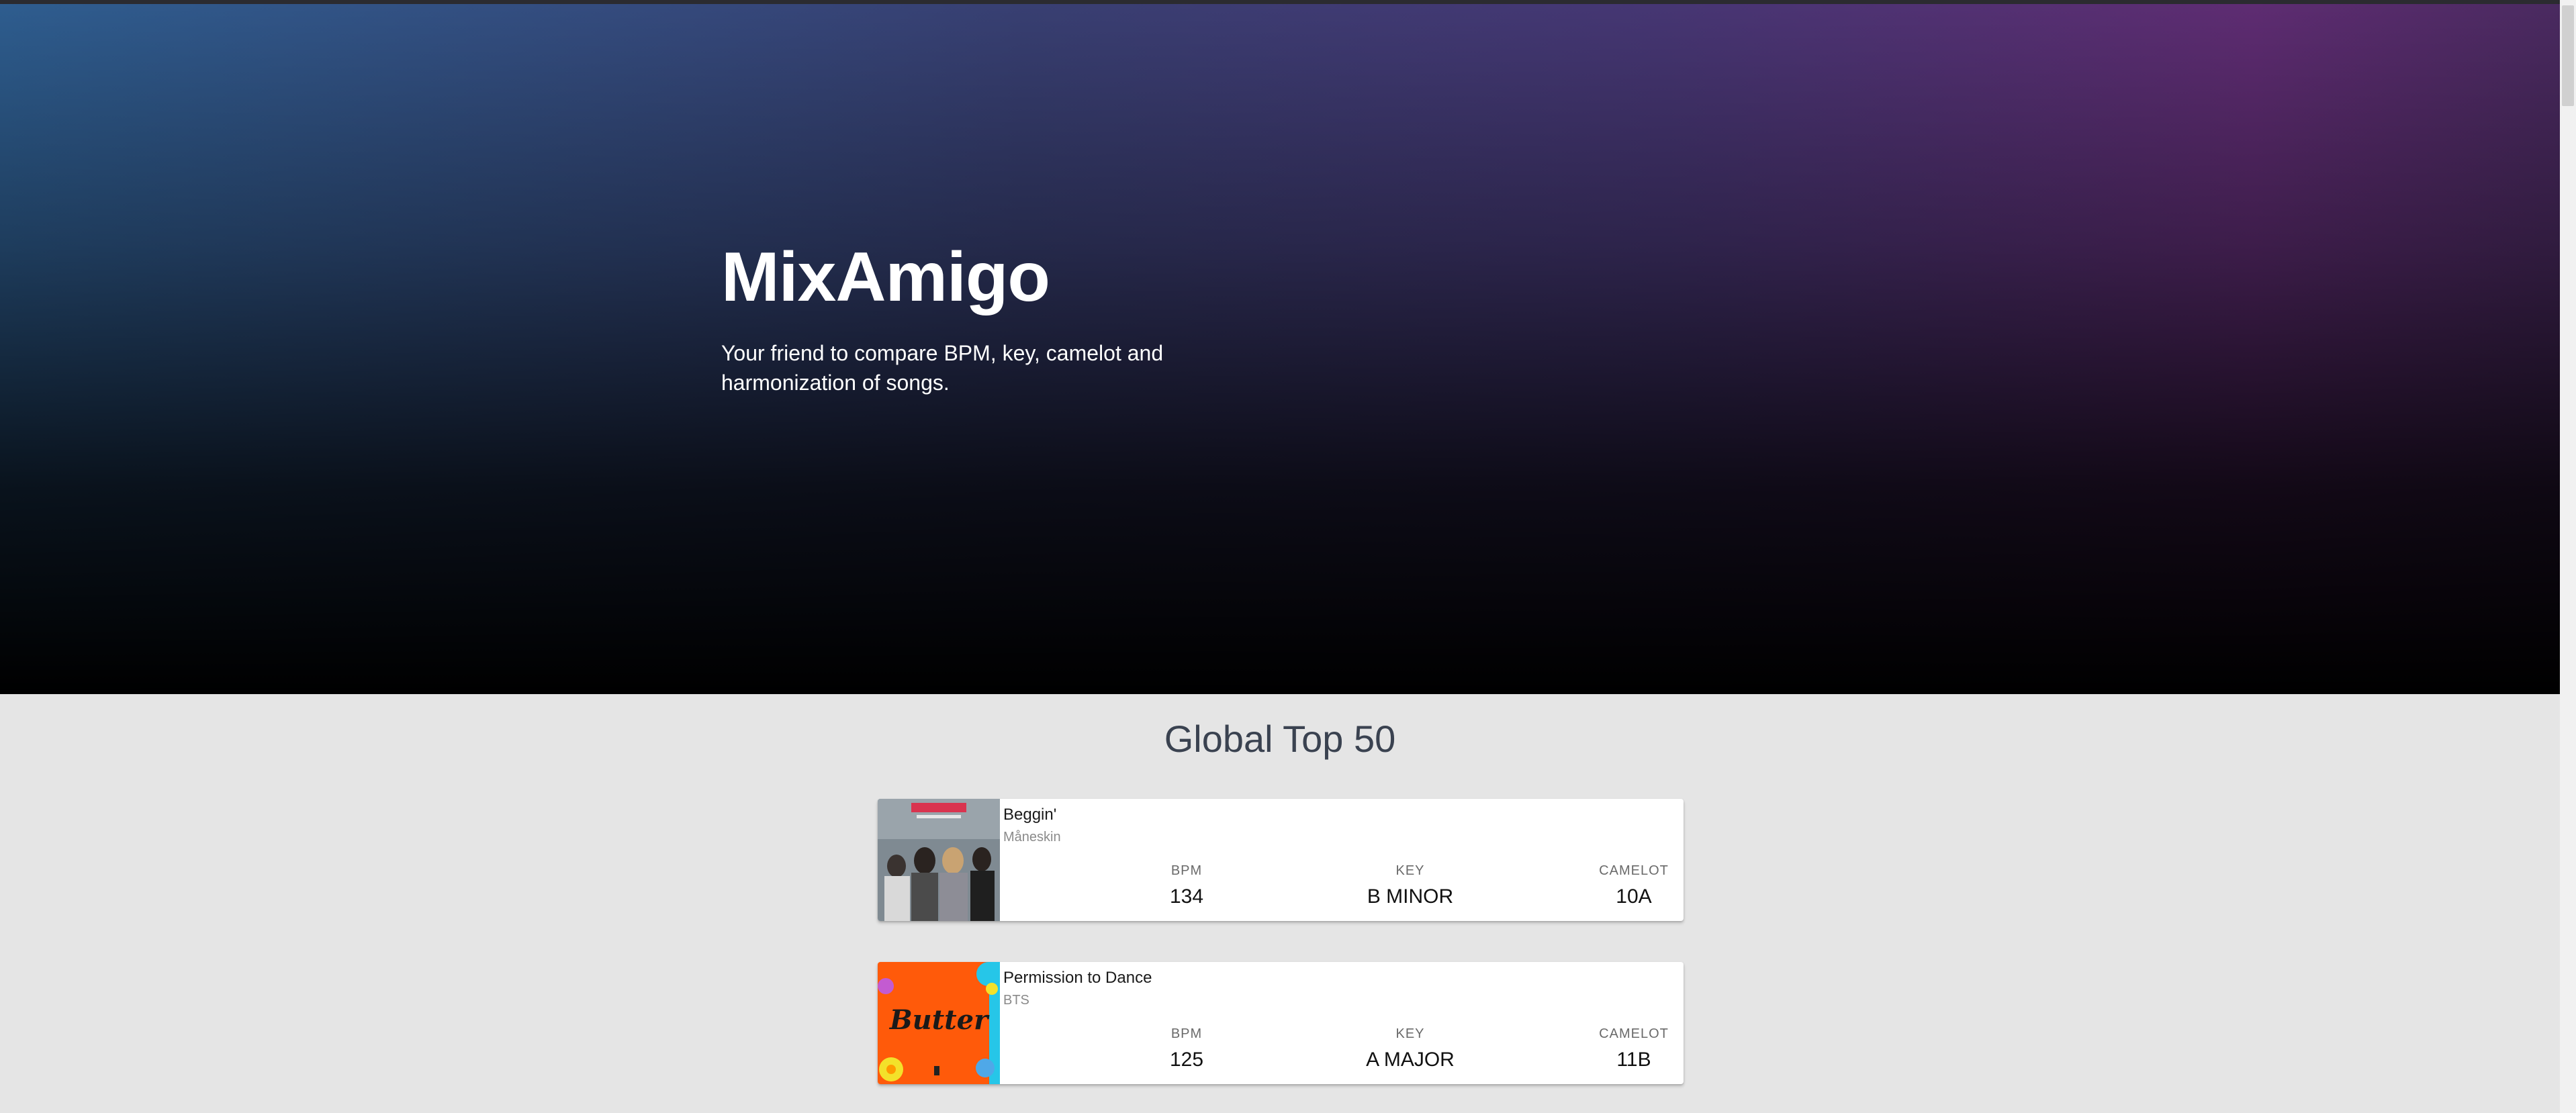 The image size is (2576, 1113). Describe the element at coordinates (1186, 1048) in the screenshot. I see `bpm-stat: BPM 125` at that location.